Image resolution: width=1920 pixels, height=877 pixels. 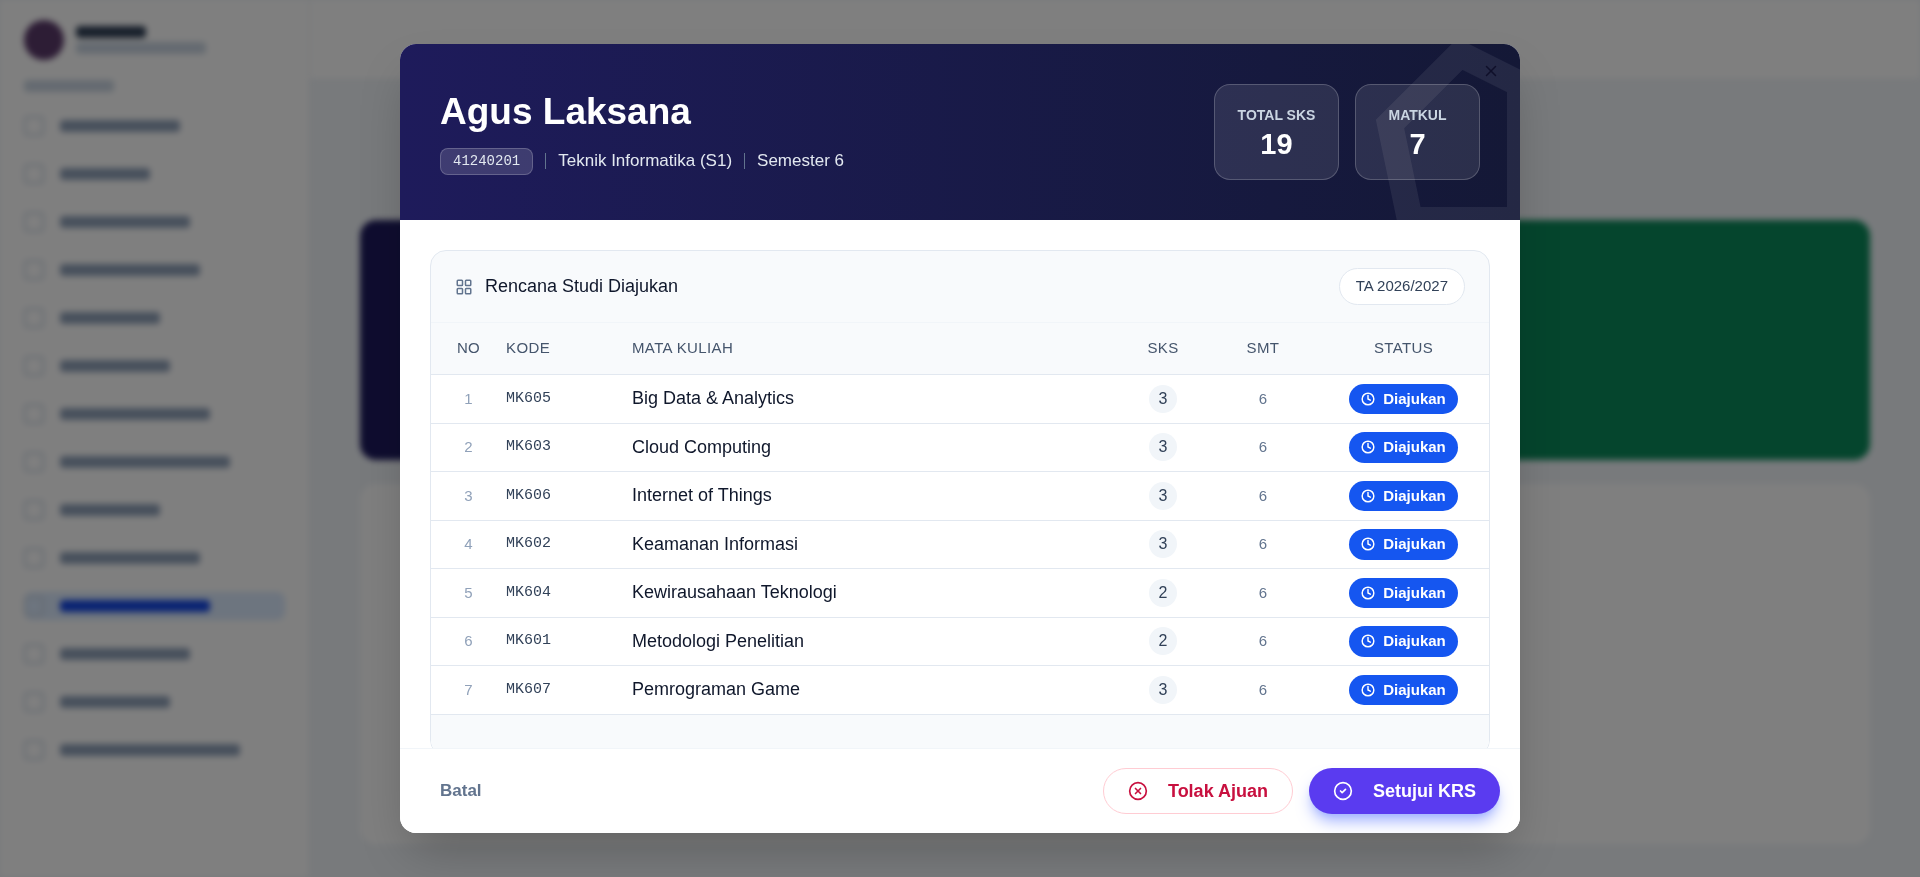 I want to click on stat-value: 19, so click(x=1276, y=144).